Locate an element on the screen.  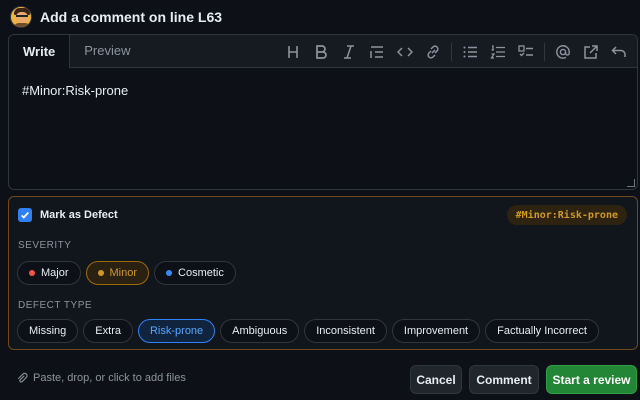
cosmetic-dot-icon is located at coordinates (169, 273).